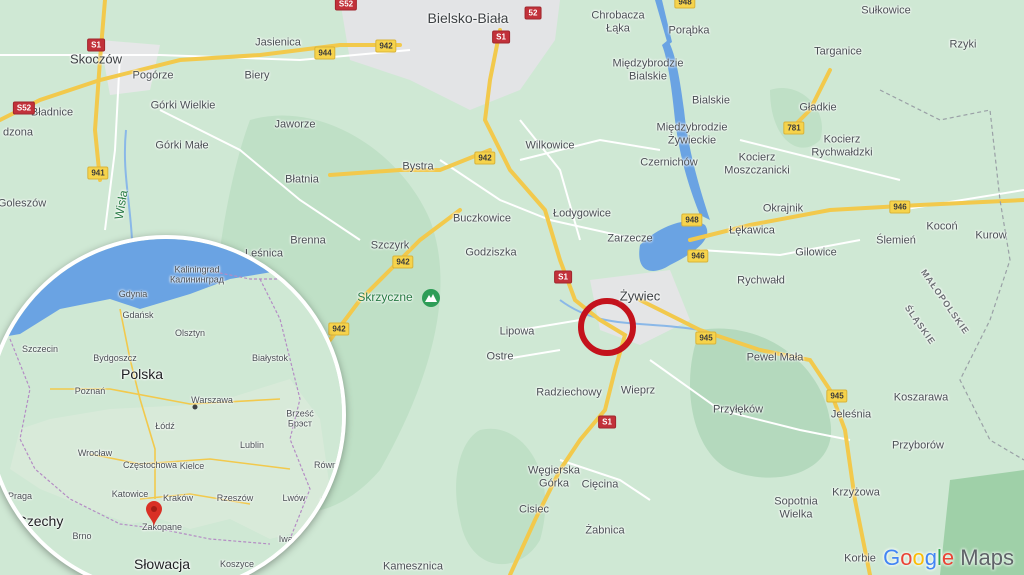  What do you see at coordinates (629, 239) in the screenshot?
I see `place-label-zarzecze: Zarzecze` at bounding box center [629, 239].